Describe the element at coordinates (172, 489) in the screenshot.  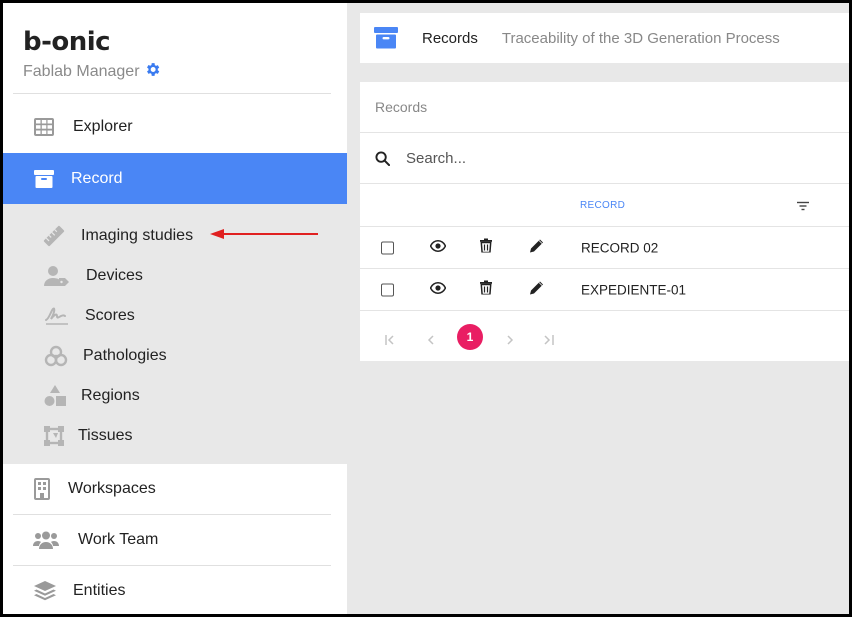
I see `sidebar-item-workspaces: Workspaces` at that location.